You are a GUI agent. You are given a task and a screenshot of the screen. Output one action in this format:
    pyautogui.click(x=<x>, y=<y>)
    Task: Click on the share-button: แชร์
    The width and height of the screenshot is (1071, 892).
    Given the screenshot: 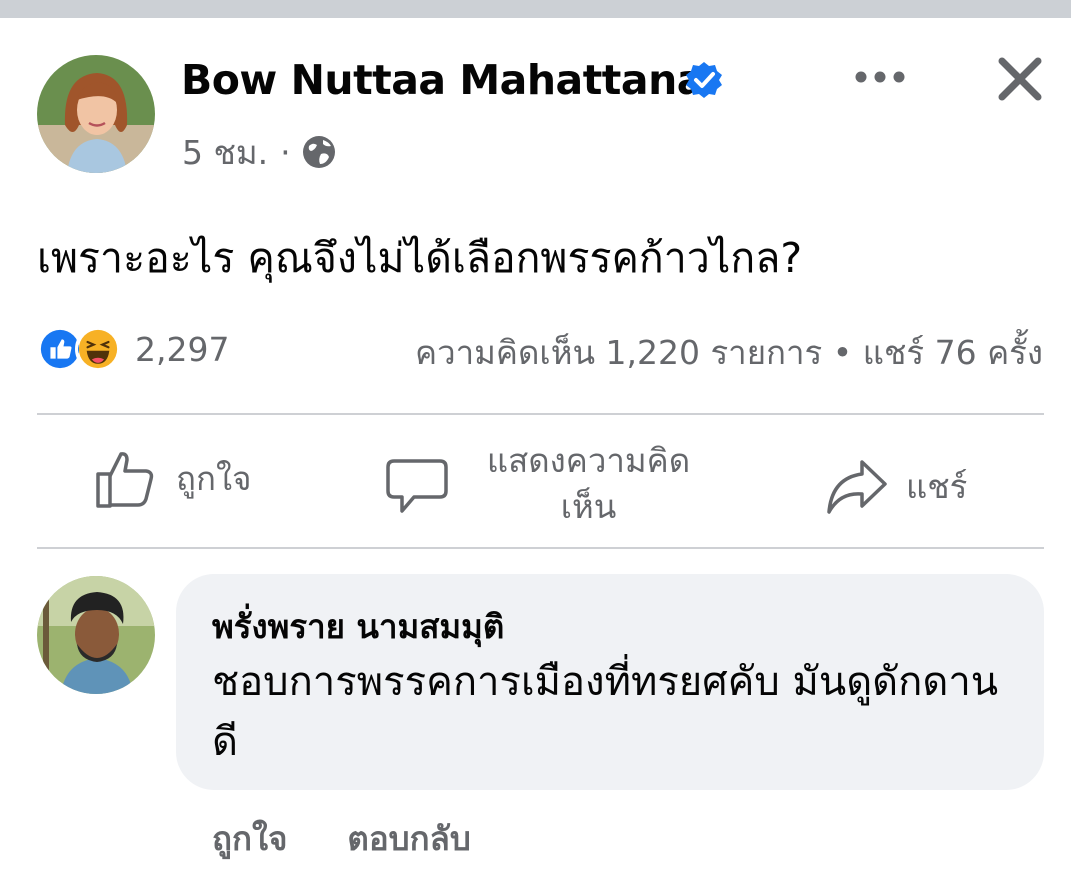 What is the action you would take?
    pyautogui.click(x=896, y=487)
    